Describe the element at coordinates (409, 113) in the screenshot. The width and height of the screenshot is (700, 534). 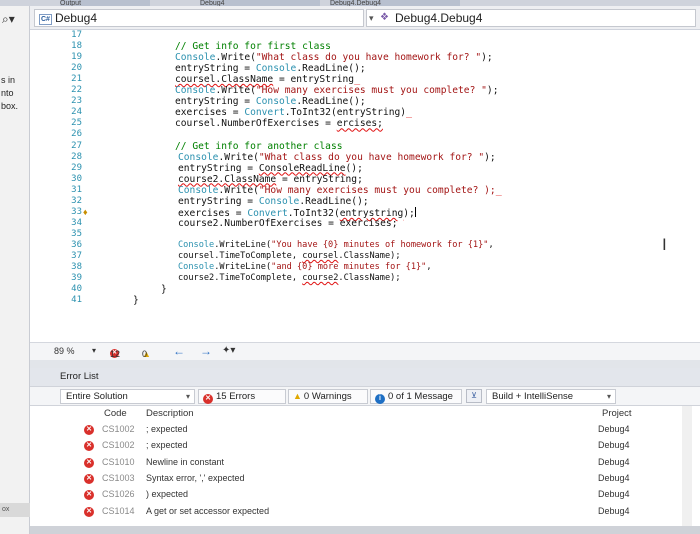
I see `error-squiggle: _` at that location.